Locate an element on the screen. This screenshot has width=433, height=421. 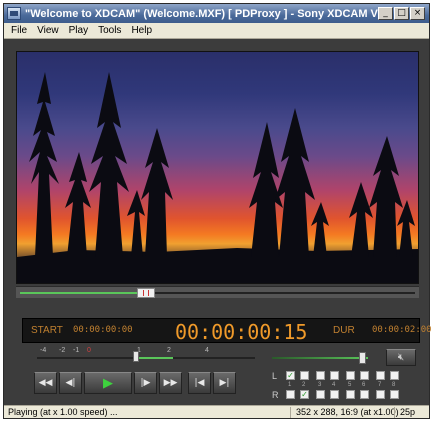
channel-number: 1 is located at coordinates (290, 385).